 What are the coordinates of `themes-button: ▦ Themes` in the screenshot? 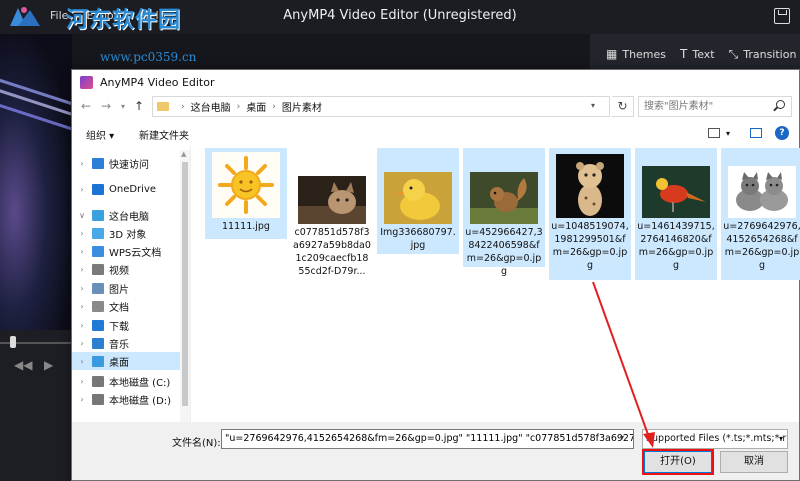 It's located at (636, 54).